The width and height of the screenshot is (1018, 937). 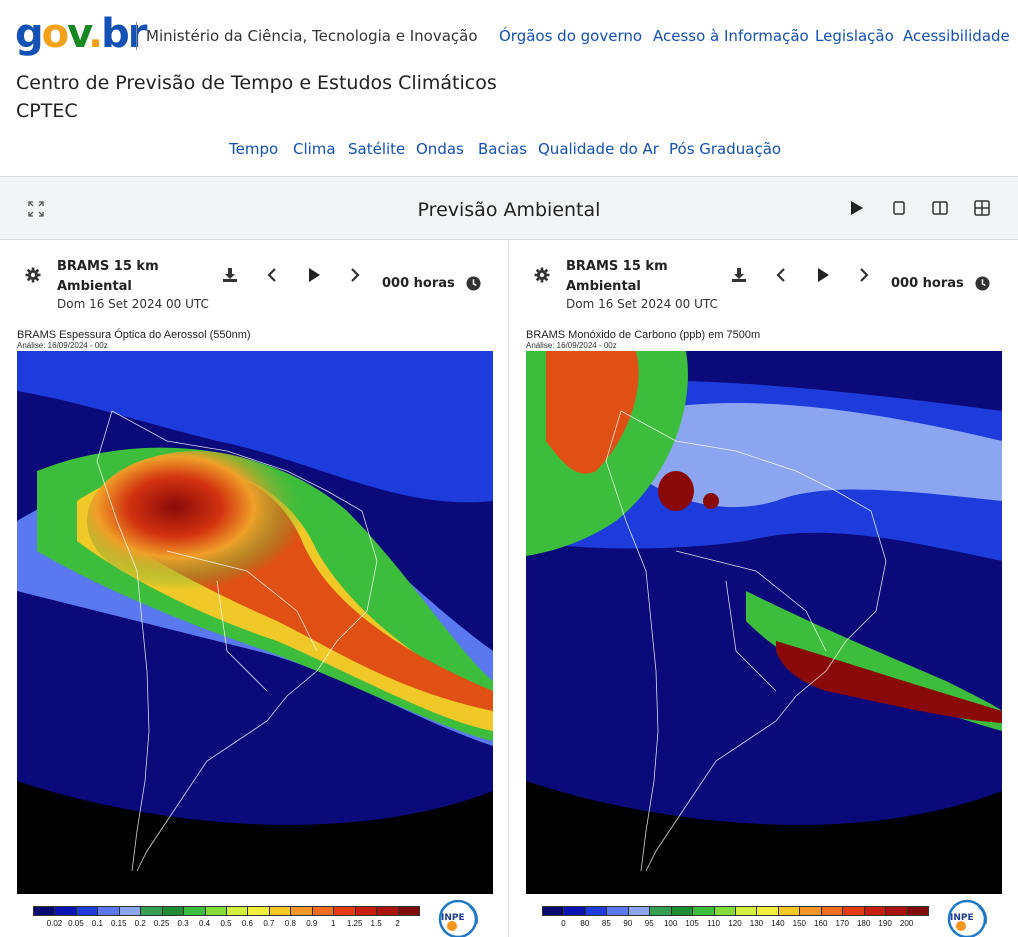 I want to click on colorbar-label: 120, so click(x=735, y=923).